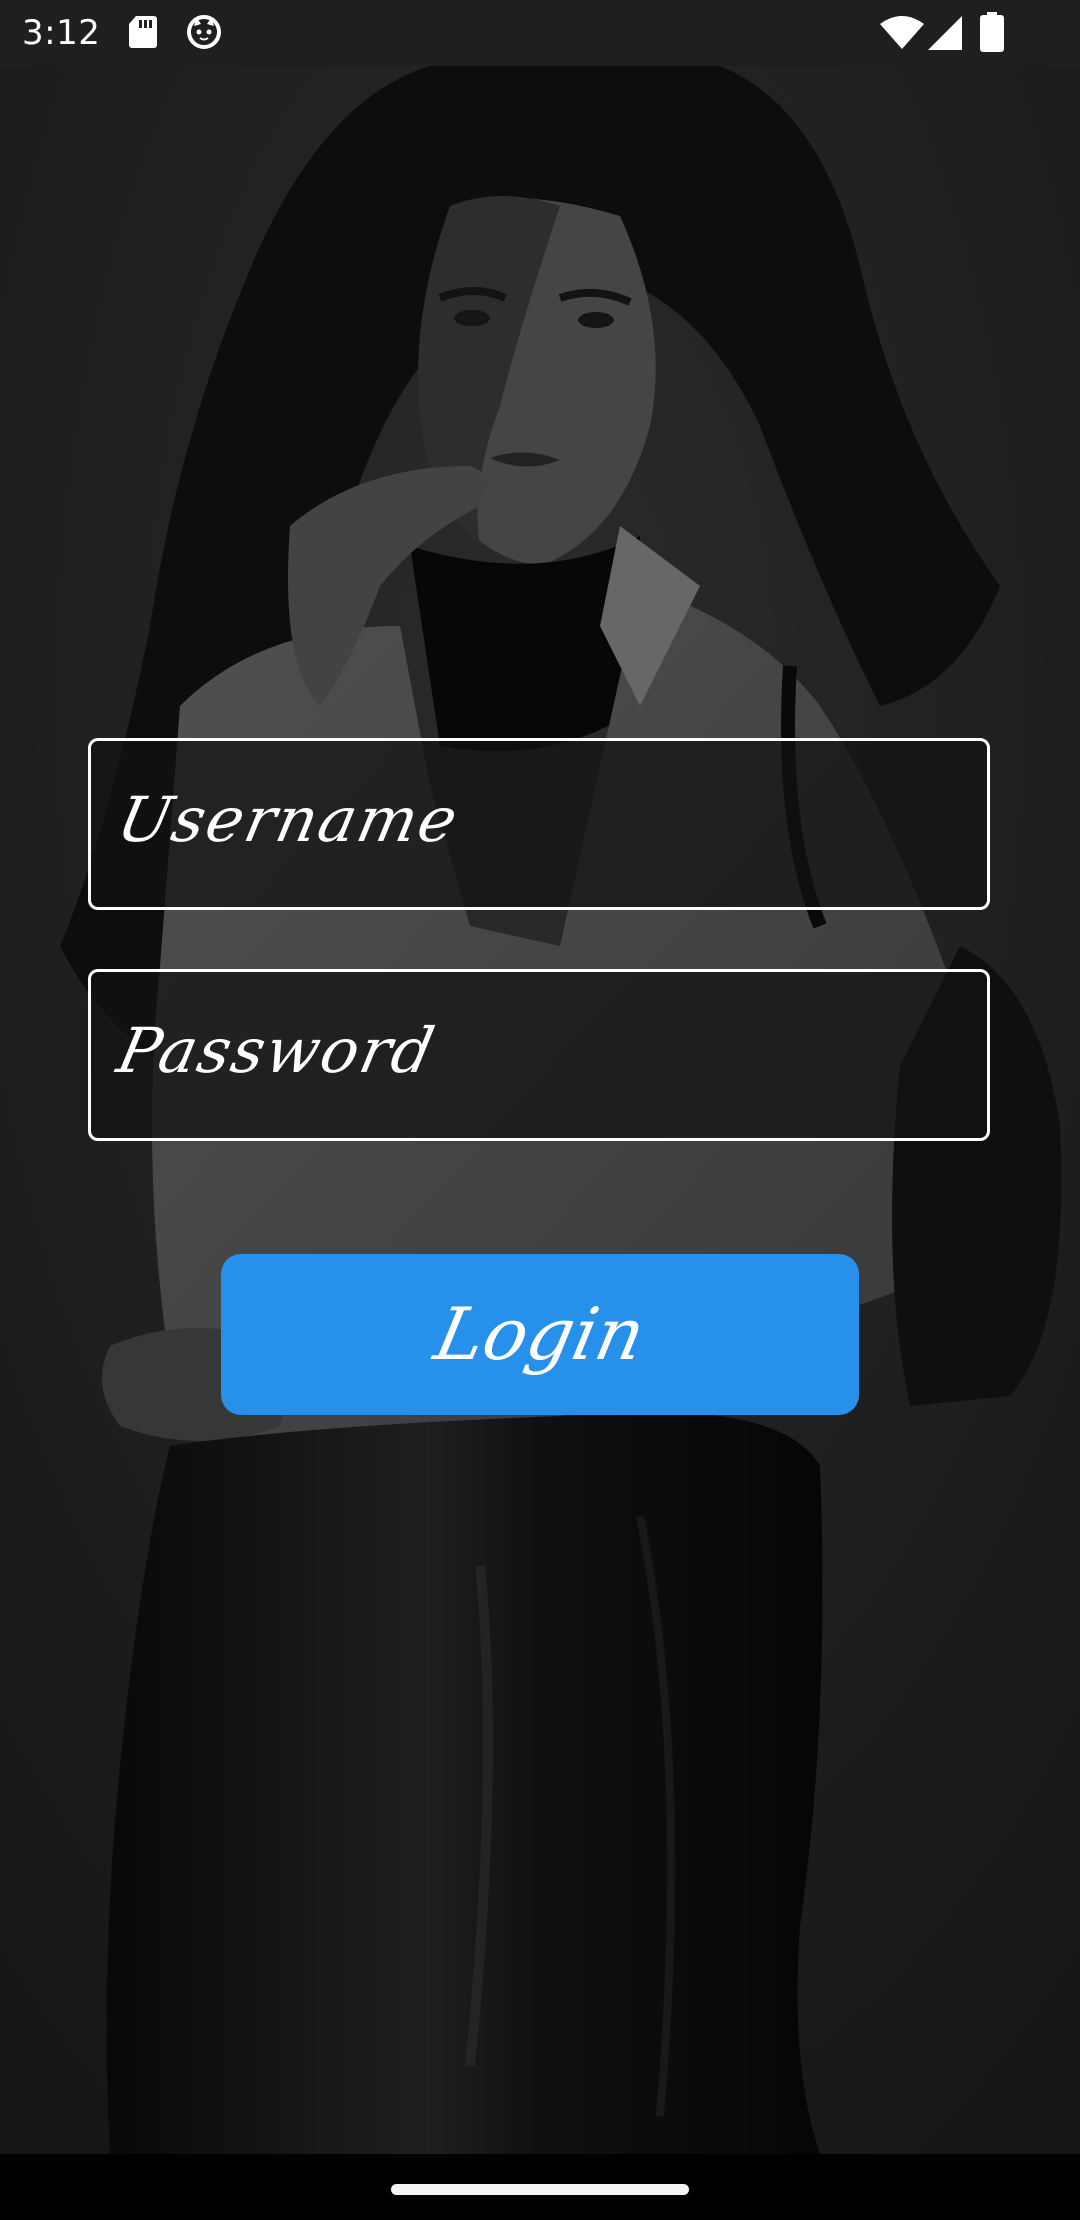 The height and width of the screenshot is (2220, 1080). Describe the element at coordinates (540, 33) in the screenshot. I see `status-bar: 3:12` at that location.